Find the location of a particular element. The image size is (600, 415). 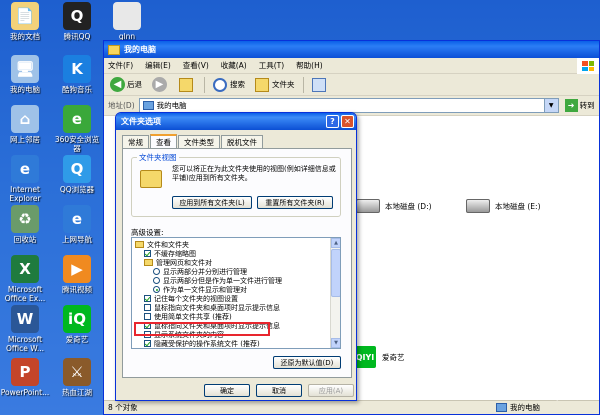

desktop-shortcut: glnn is located at coordinates (127, 21).